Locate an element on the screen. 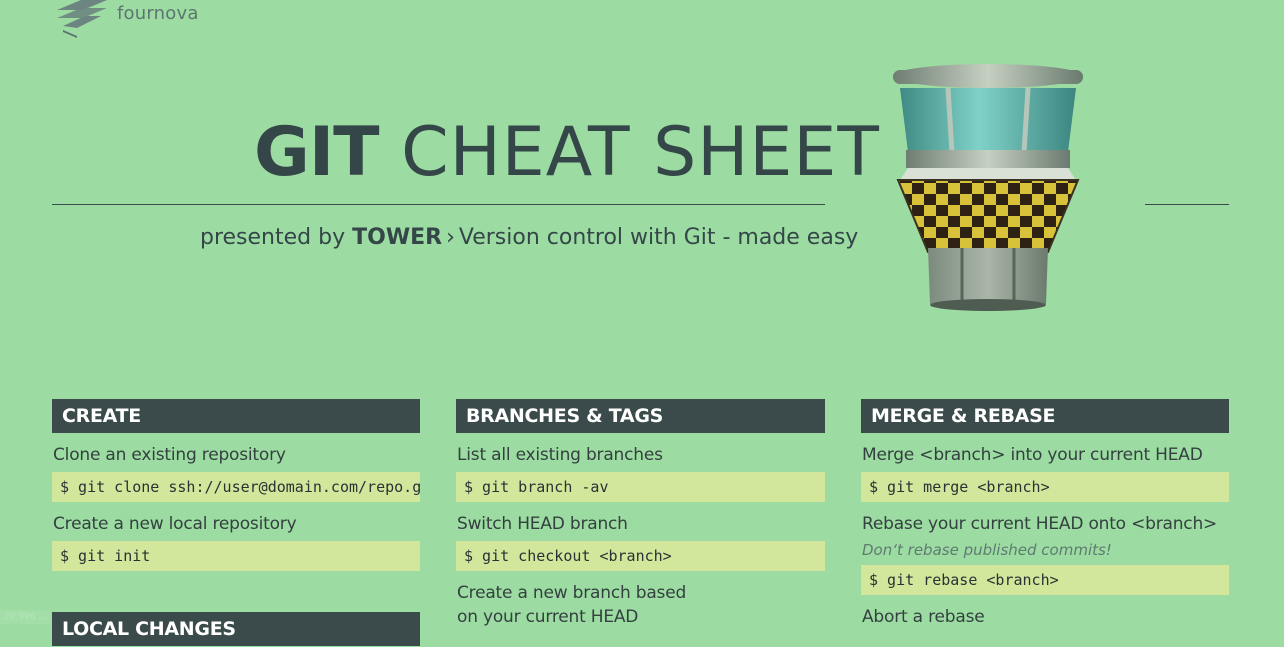 The height and width of the screenshot is (647, 1284). section-heading: LOCAL CHANGES is located at coordinates (236, 629).